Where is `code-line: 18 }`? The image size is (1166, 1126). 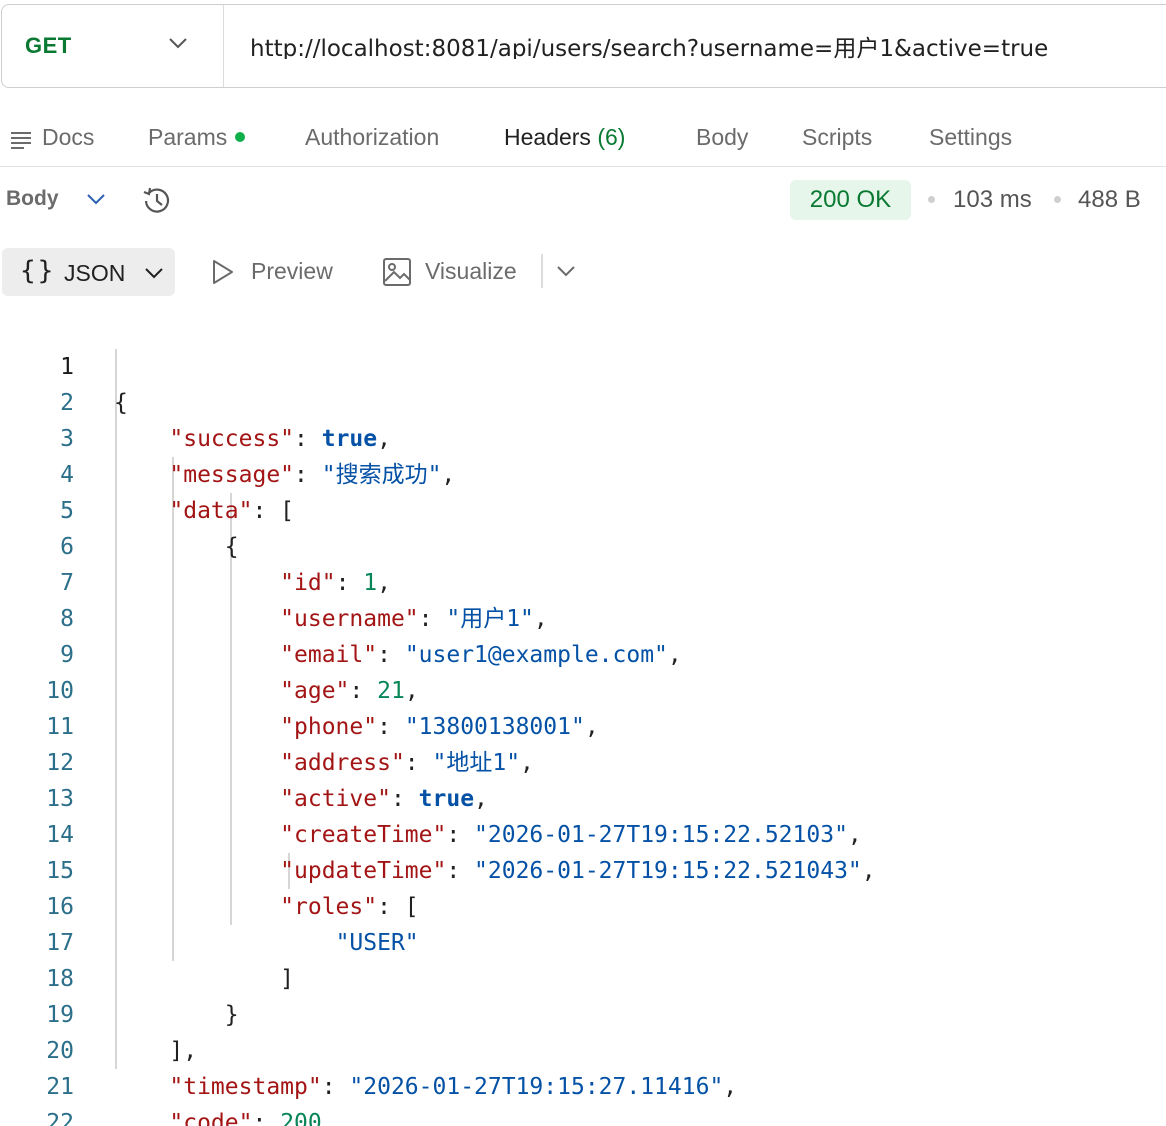 code-line: 18 } is located at coordinates (583, 976).